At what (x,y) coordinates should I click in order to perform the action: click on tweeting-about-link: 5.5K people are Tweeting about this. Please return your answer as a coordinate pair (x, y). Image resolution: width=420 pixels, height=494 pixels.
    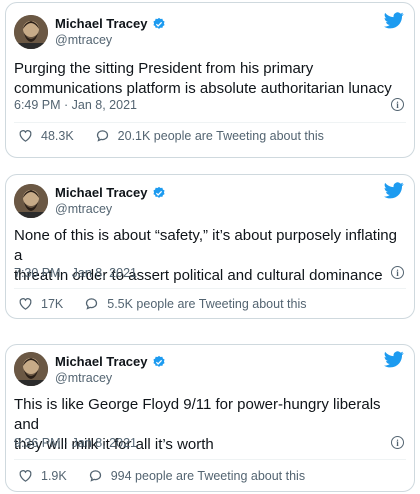
    Looking at the image, I should click on (195, 303).